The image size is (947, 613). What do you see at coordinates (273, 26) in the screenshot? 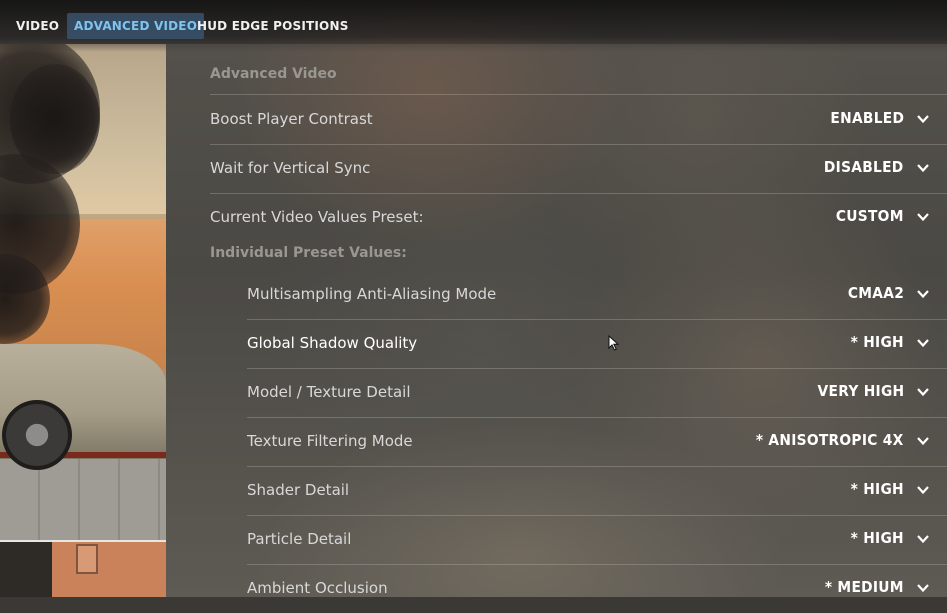
I see `tab-hud-edge-positions: HUD EDGE POSITIONS` at bounding box center [273, 26].